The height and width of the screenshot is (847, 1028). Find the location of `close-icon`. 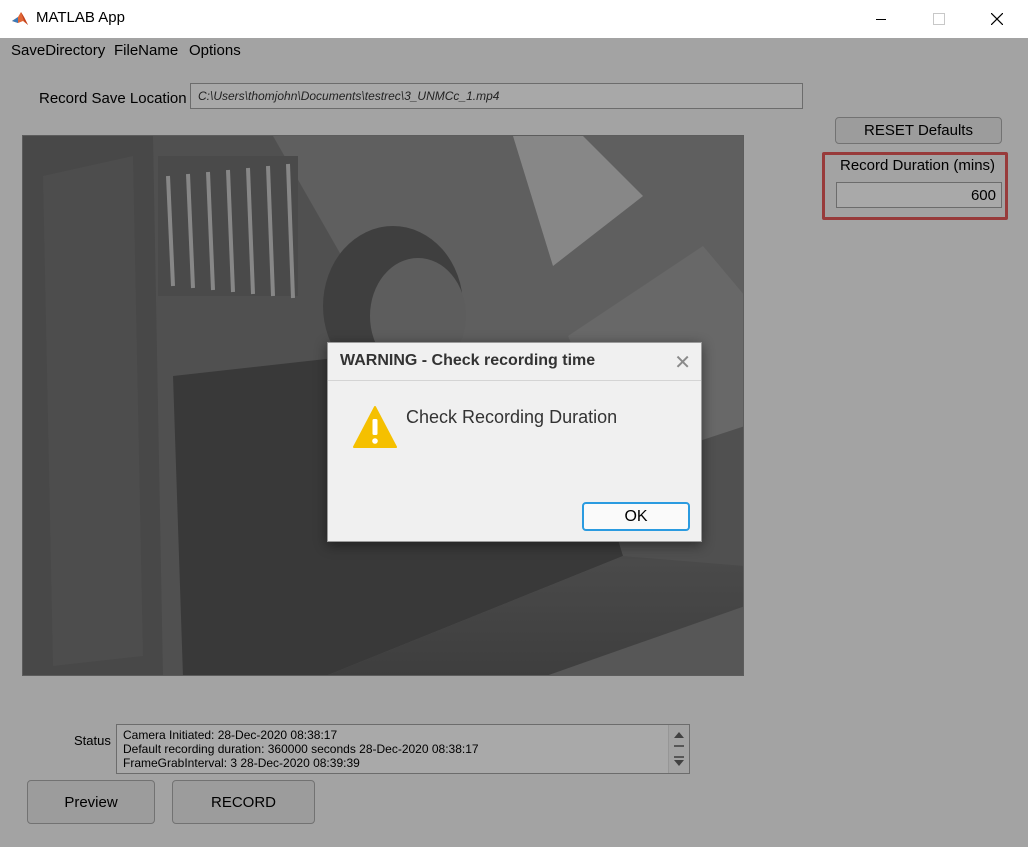

close-icon is located at coordinates (997, 19).